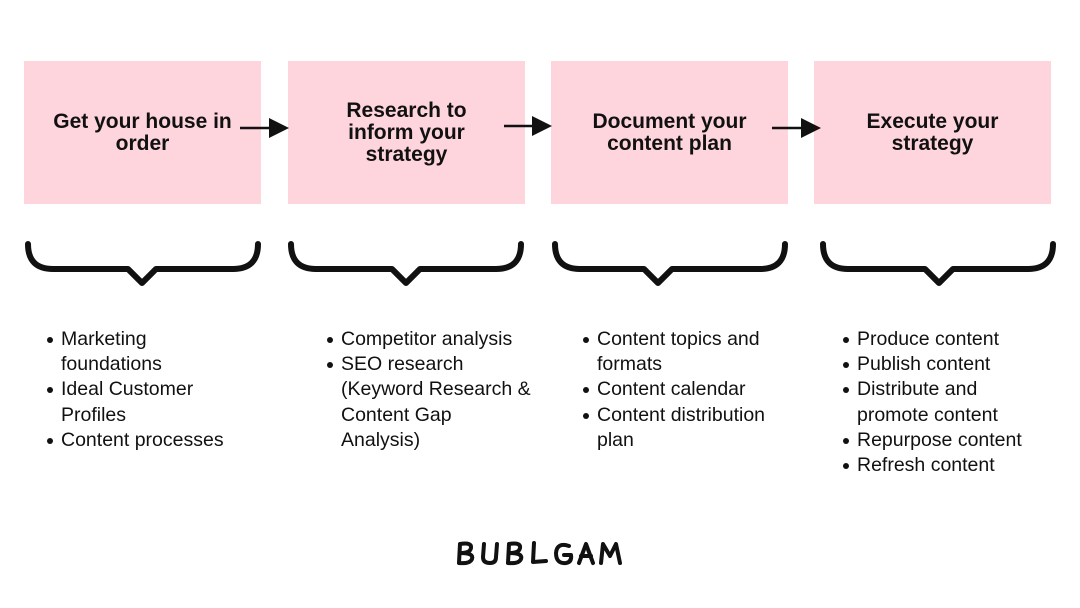 This screenshot has width=1080, height=608. Describe the element at coordinates (434, 339) in the screenshot. I see `list-item: Competitor analysis` at that location.